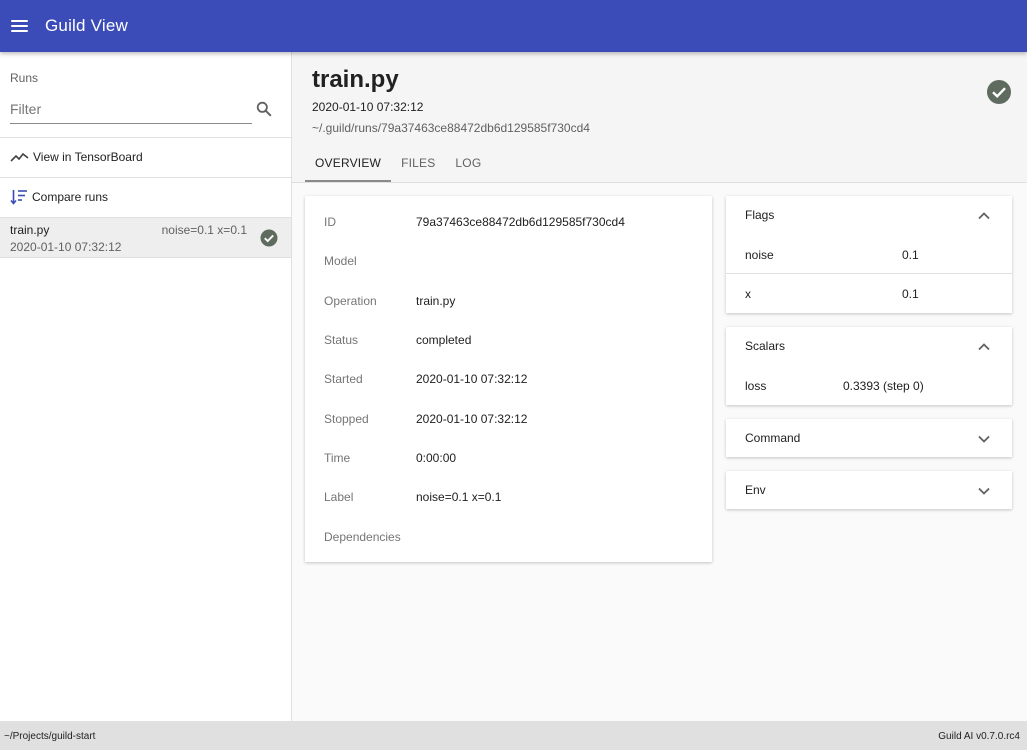 The image size is (1027, 750). What do you see at coordinates (355, 79) in the screenshot?
I see `run-title: train.py` at bounding box center [355, 79].